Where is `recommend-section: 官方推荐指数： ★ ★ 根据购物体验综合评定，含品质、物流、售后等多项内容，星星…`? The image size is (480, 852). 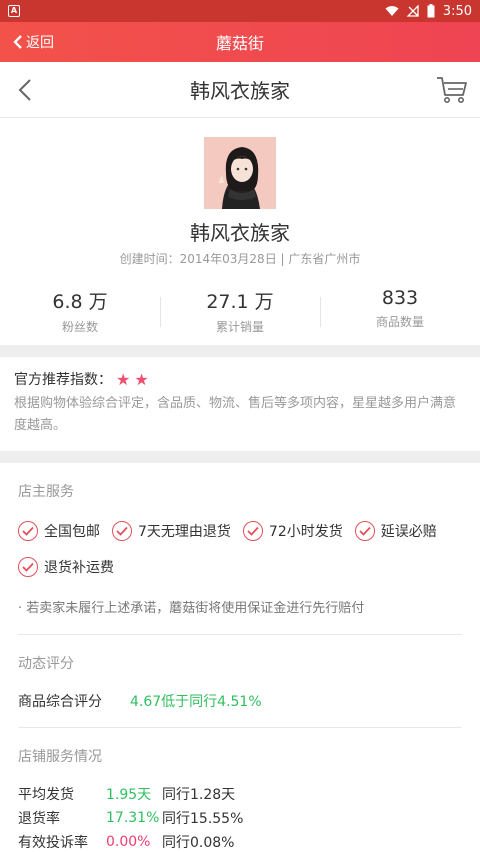
recommend-section: 官方推荐指数： ★ ★ 根据购物体验综合评定，含品质、物流、售后等多项内容，星星… is located at coordinates (240, 404).